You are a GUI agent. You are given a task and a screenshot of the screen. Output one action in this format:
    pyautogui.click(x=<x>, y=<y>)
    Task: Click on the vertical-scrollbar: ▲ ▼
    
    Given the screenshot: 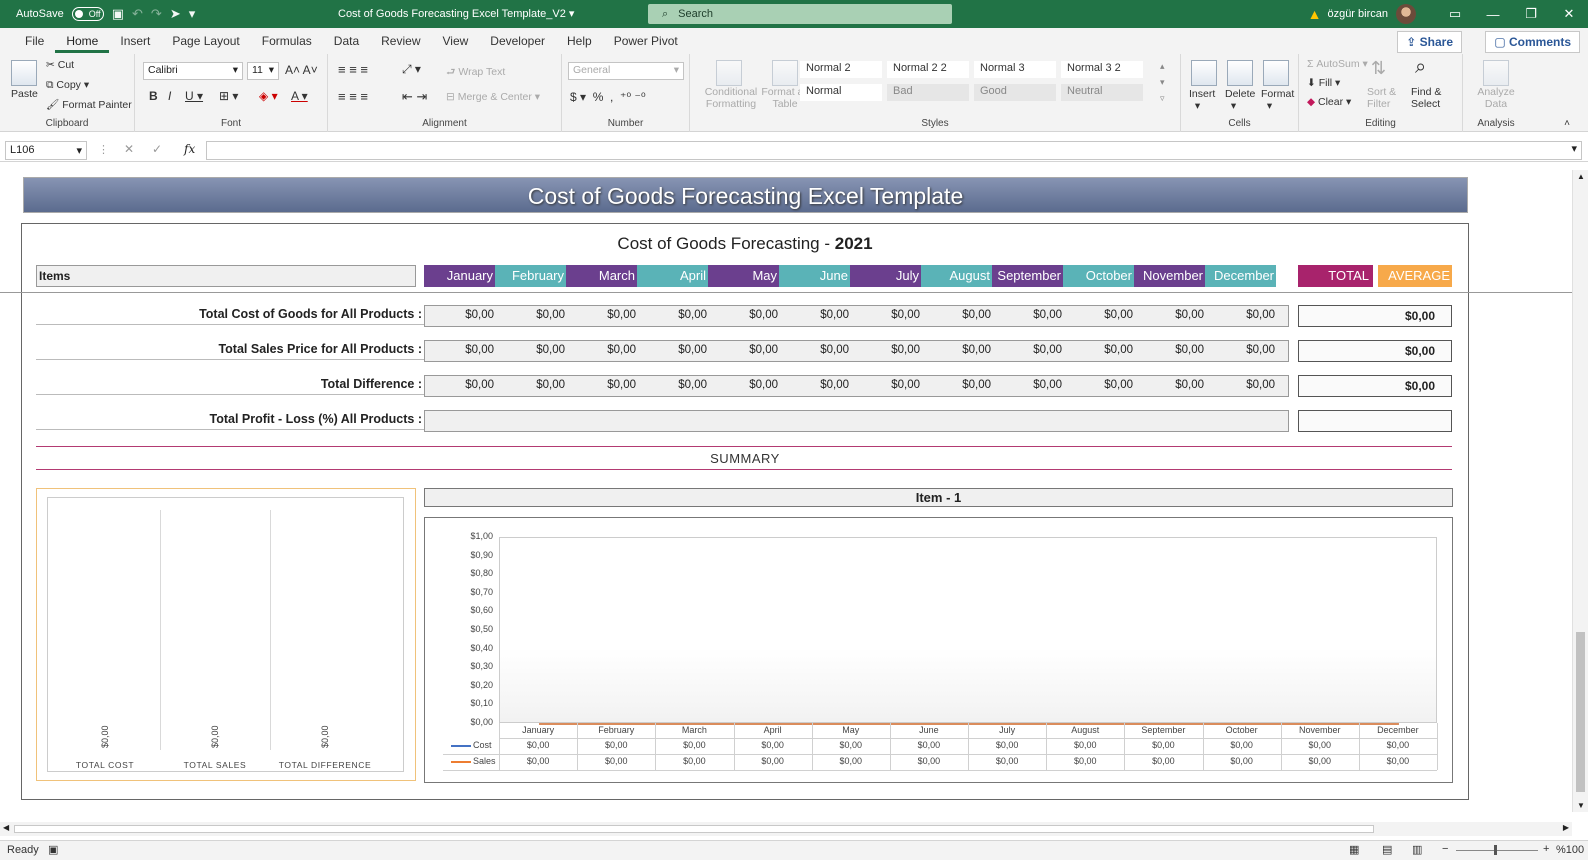 What is the action you would take?
    pyautogui.click(x=1580, y=491)
    